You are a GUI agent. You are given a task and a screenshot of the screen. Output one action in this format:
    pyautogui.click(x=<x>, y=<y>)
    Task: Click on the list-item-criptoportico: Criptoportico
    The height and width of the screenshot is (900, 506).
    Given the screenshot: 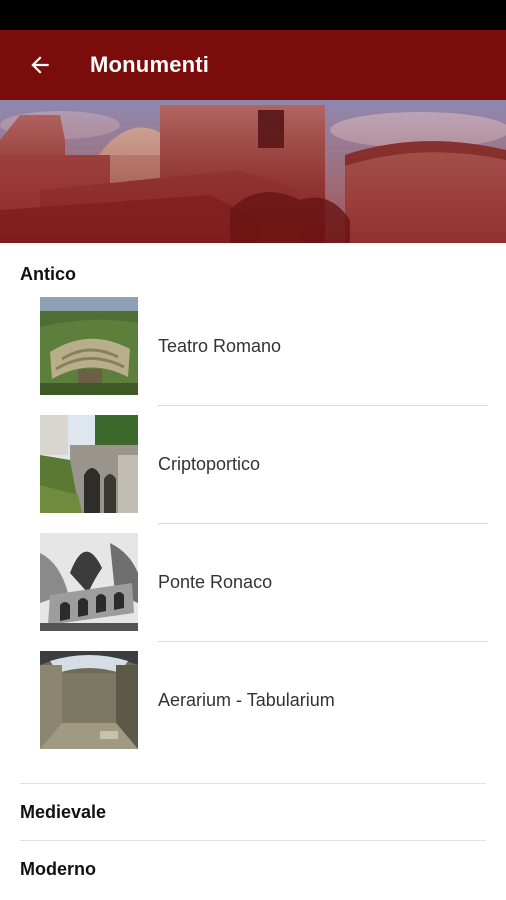 What is the action you would take?
    pyautogui.click(x=253, y=474)
    